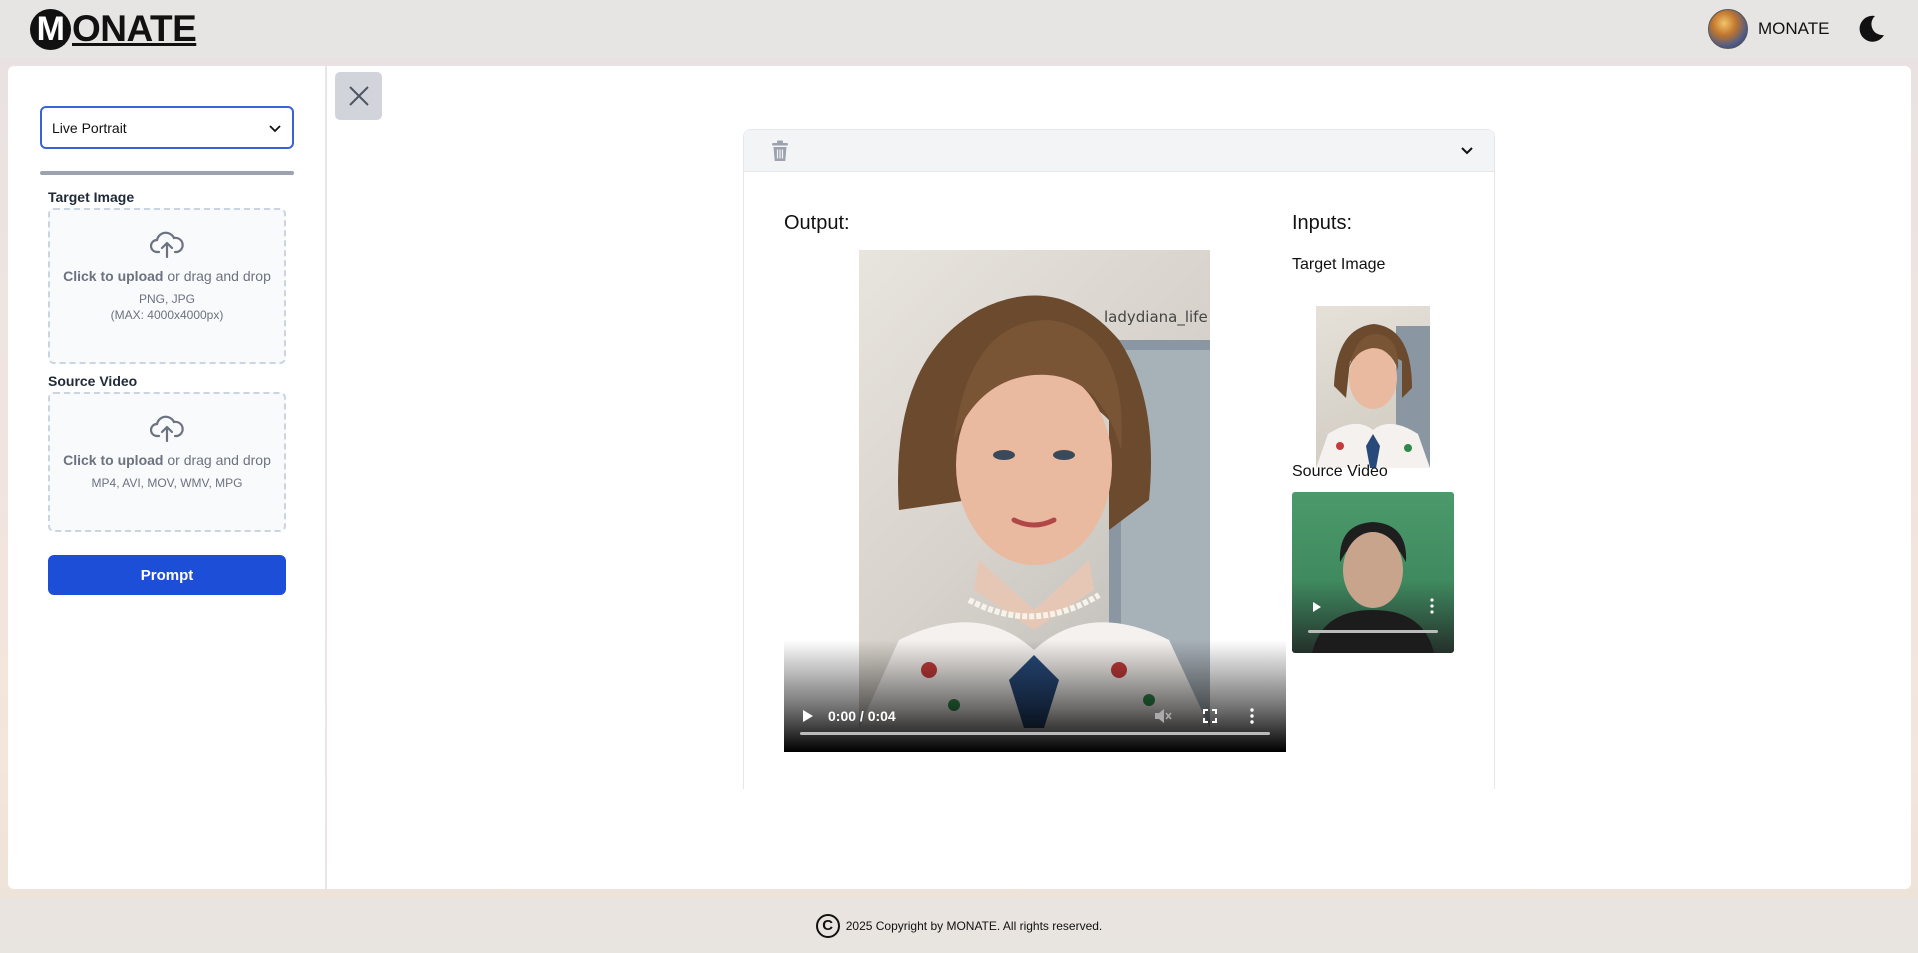 The image size is (1918, 953). Describe the element at coordinates (167, 575) in the screenshot. I see `prompt-button: Prompt` at that location.